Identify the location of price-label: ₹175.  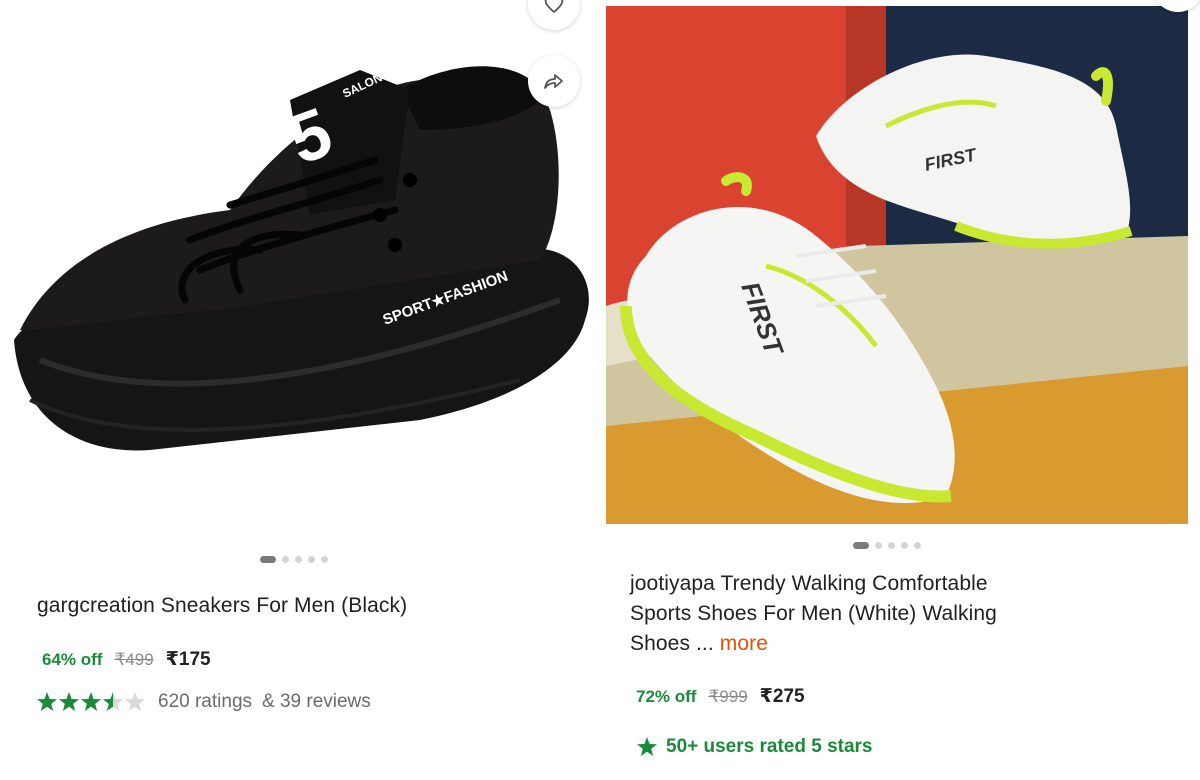
(188, 659).